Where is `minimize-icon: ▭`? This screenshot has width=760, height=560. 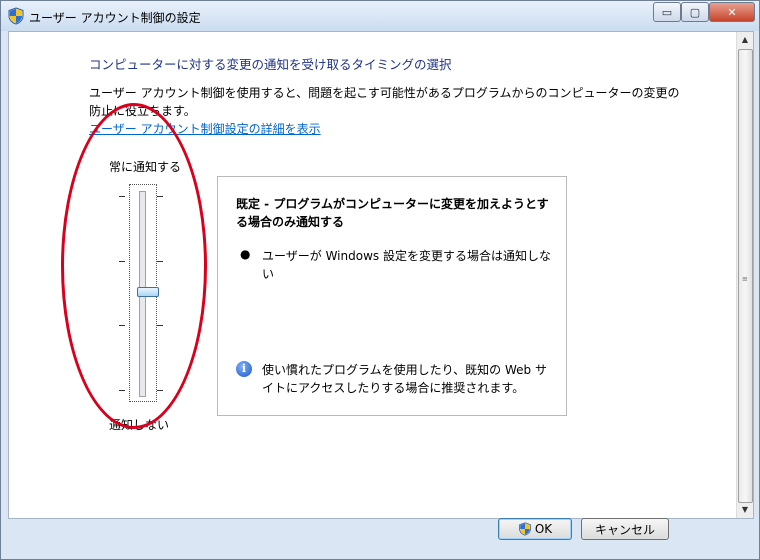 minimize-icon: ▭ is located at coordinates (667, 12).